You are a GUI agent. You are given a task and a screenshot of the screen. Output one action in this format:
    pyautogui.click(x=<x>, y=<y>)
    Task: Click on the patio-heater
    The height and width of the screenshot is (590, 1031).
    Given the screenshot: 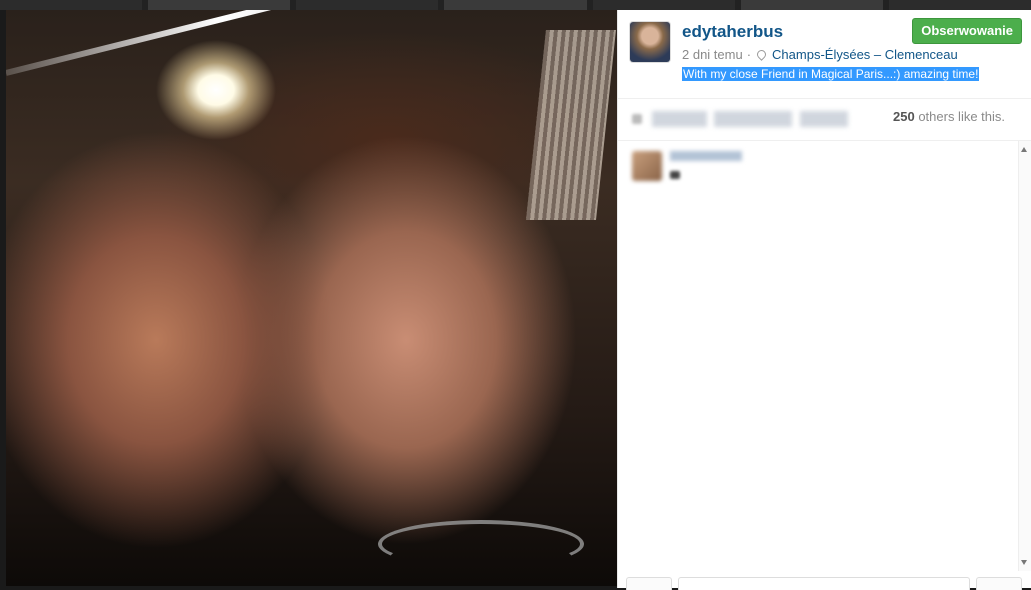 What is the action you would take?
    pyautogui.click(x=571, y=125)
    